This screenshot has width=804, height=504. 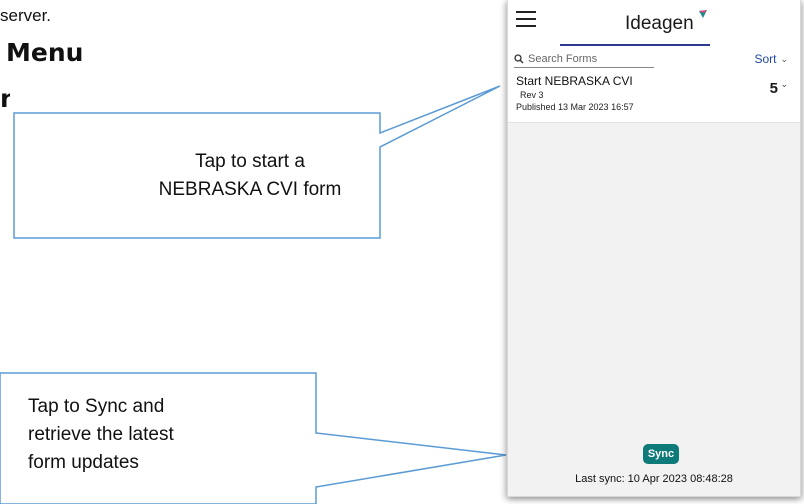 What do you see at coordinates (659, 23) in the screenshot?
I see `brand-logo-text: Ideagen` at bounding box center [659, 23].